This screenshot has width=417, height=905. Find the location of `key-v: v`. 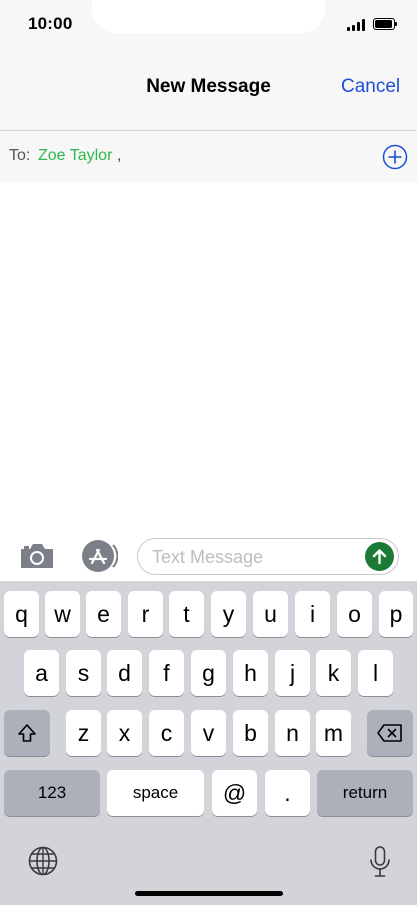

key-v: v is located at coordinates (208, 733).